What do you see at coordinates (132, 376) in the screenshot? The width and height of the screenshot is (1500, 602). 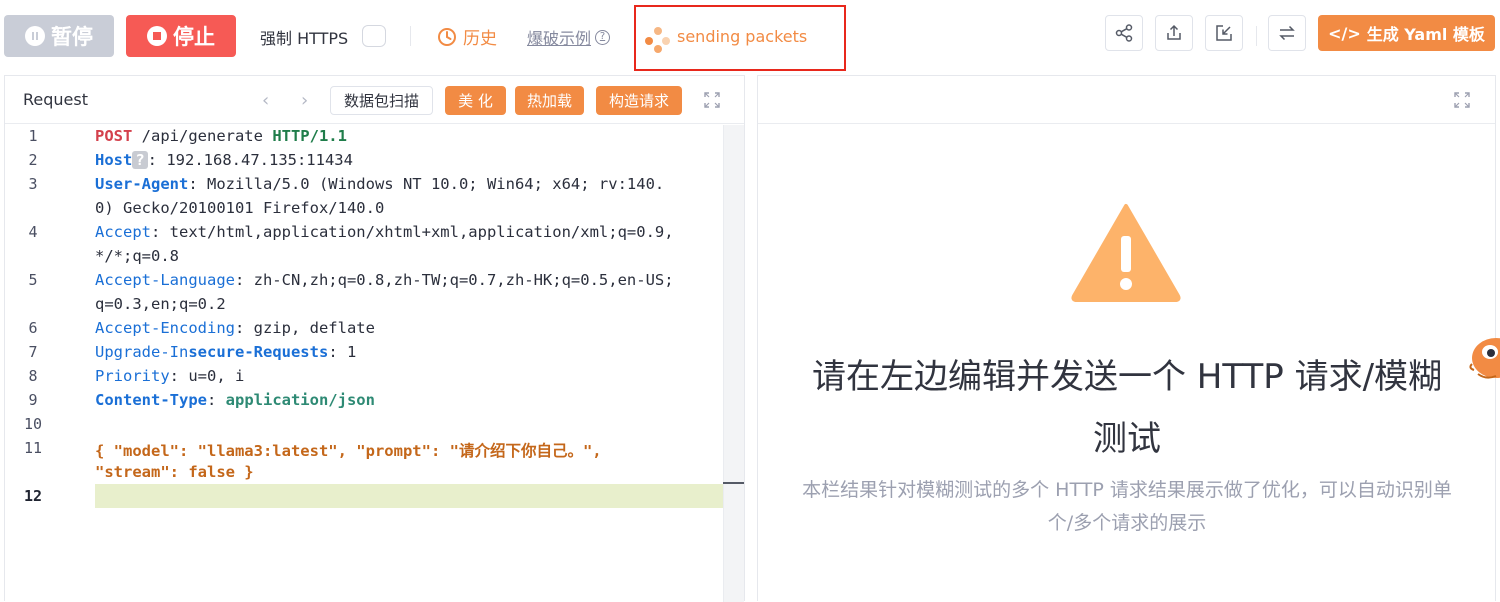 I see `header-key: Priority` at bounding box center [132, 376].